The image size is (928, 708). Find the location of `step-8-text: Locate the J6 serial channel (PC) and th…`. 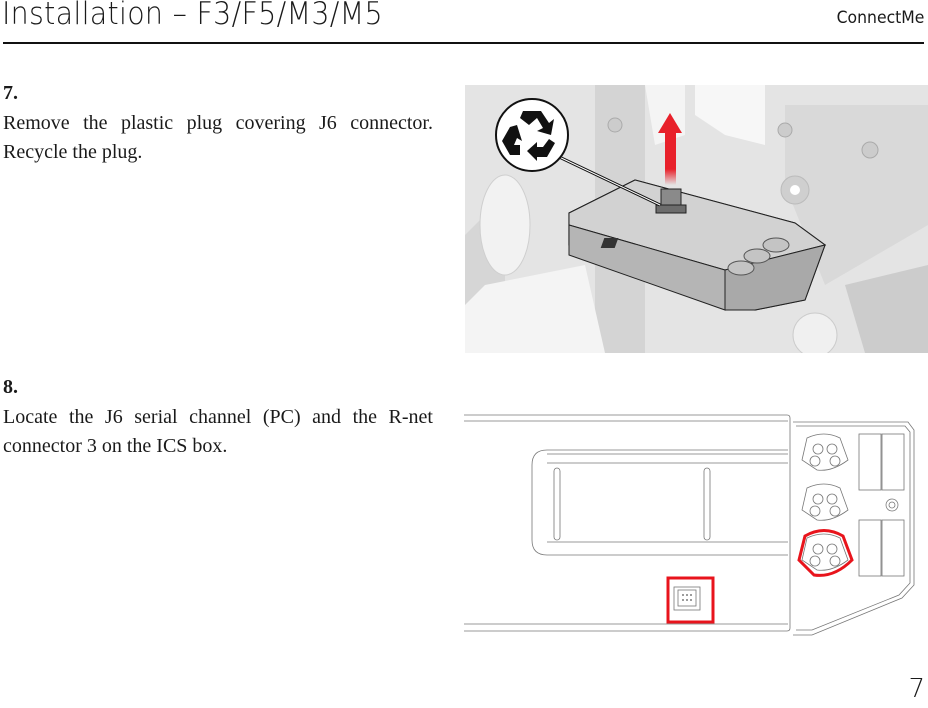

step-8-text: Locate the J6 serial channel (PC) and th… is located at coordinates (218, 431).